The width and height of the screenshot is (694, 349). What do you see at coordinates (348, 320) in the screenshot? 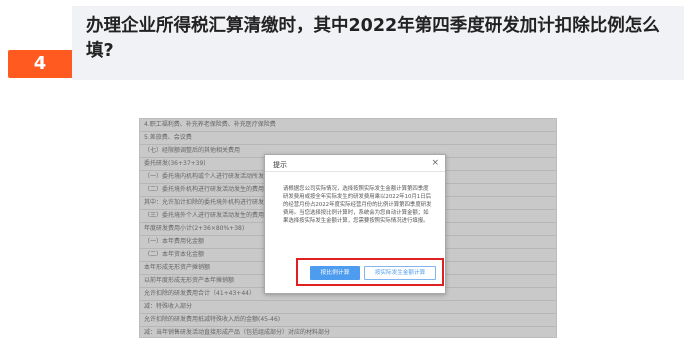
I see `form-row: 允许扣除的研发费用抵减特殊收入后的金额(45-46)` at bounding box center [348, 320].